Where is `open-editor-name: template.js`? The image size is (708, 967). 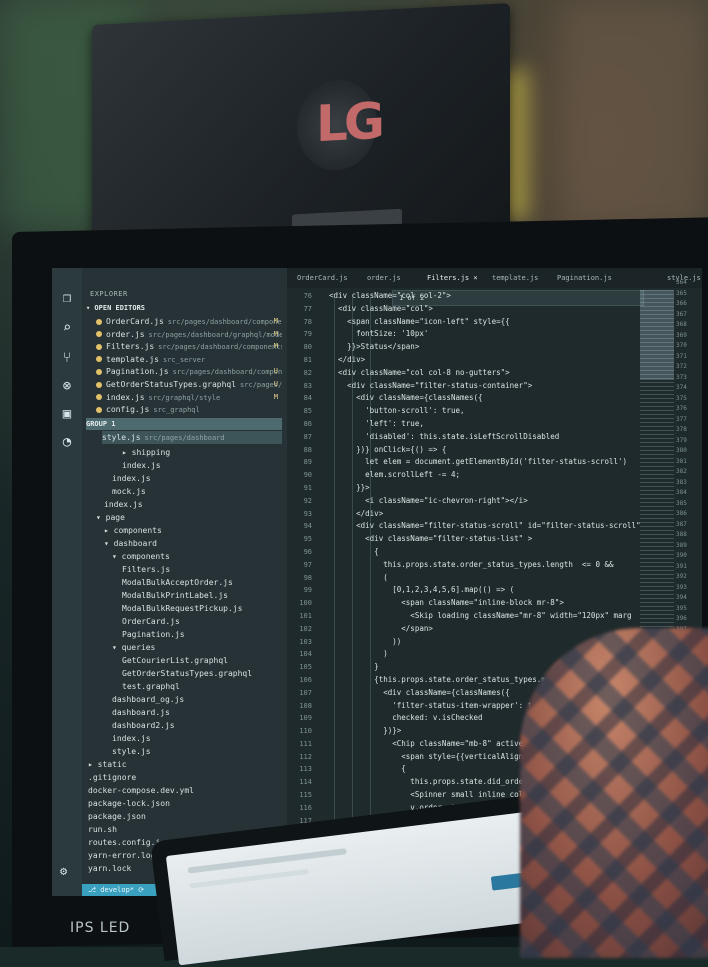
open-editor-name: template.js is located at coordinates (132, 359).